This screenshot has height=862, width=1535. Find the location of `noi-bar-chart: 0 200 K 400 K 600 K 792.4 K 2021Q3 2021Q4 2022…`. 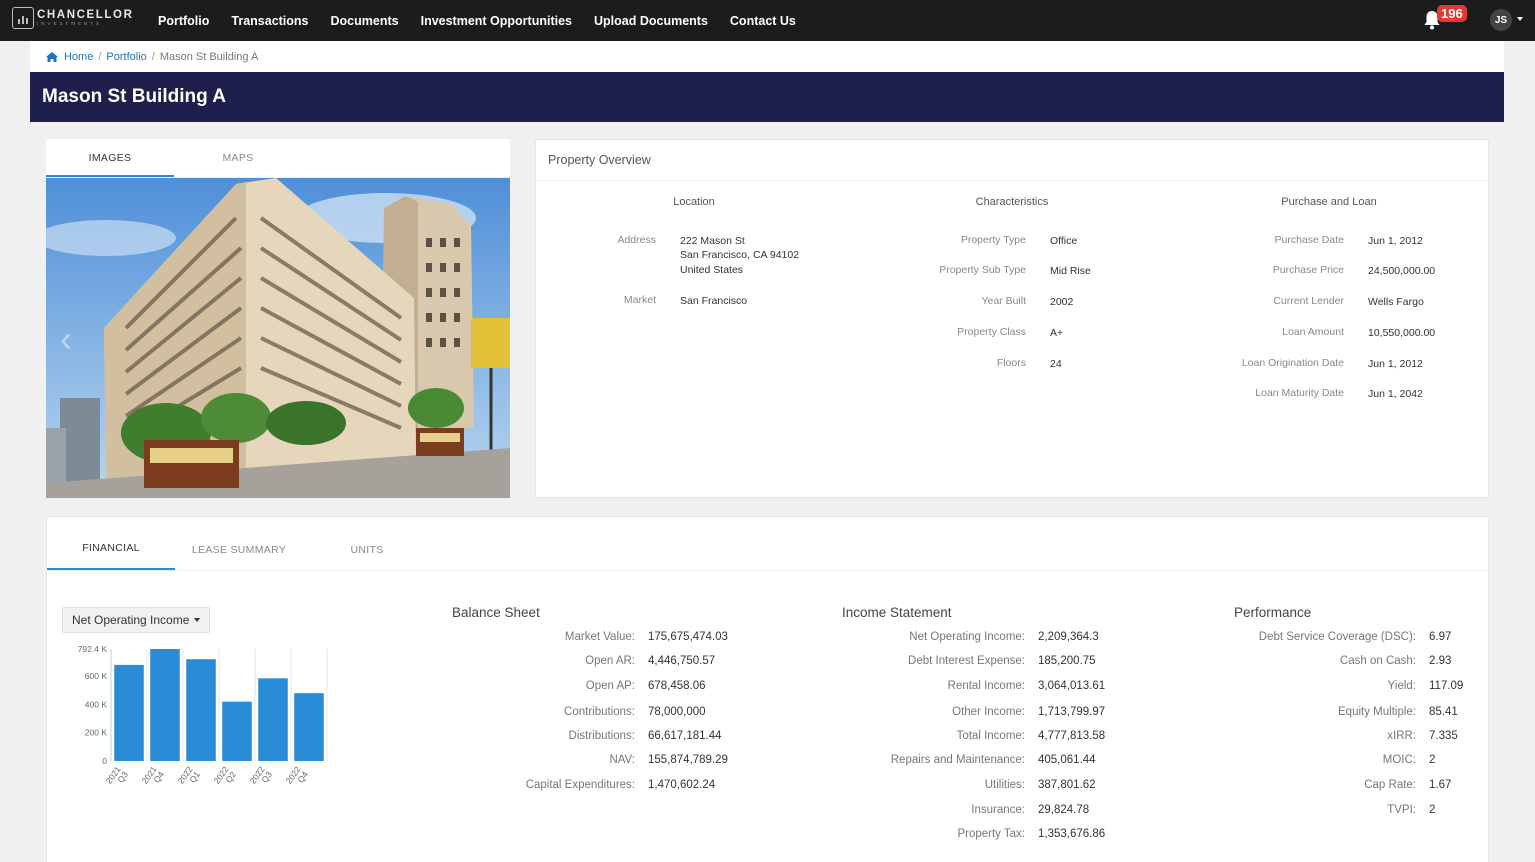

noi-bar-chart: 0 200 K 400 K 600 K 792.4 K 2021Q3 2021Q4 2022… is located at coordinates (203, 717).